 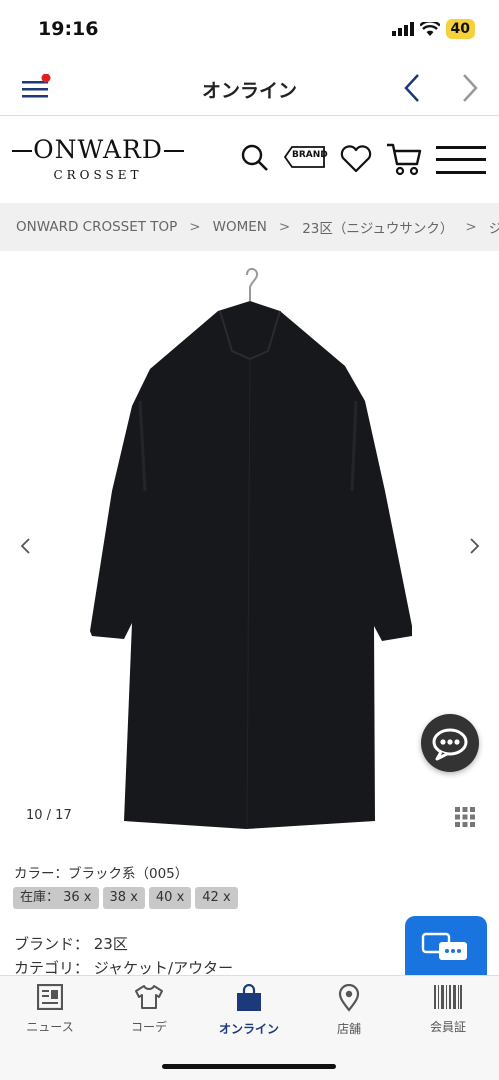 I want to click on app-title: オンライン, so click(x=249, y=91).